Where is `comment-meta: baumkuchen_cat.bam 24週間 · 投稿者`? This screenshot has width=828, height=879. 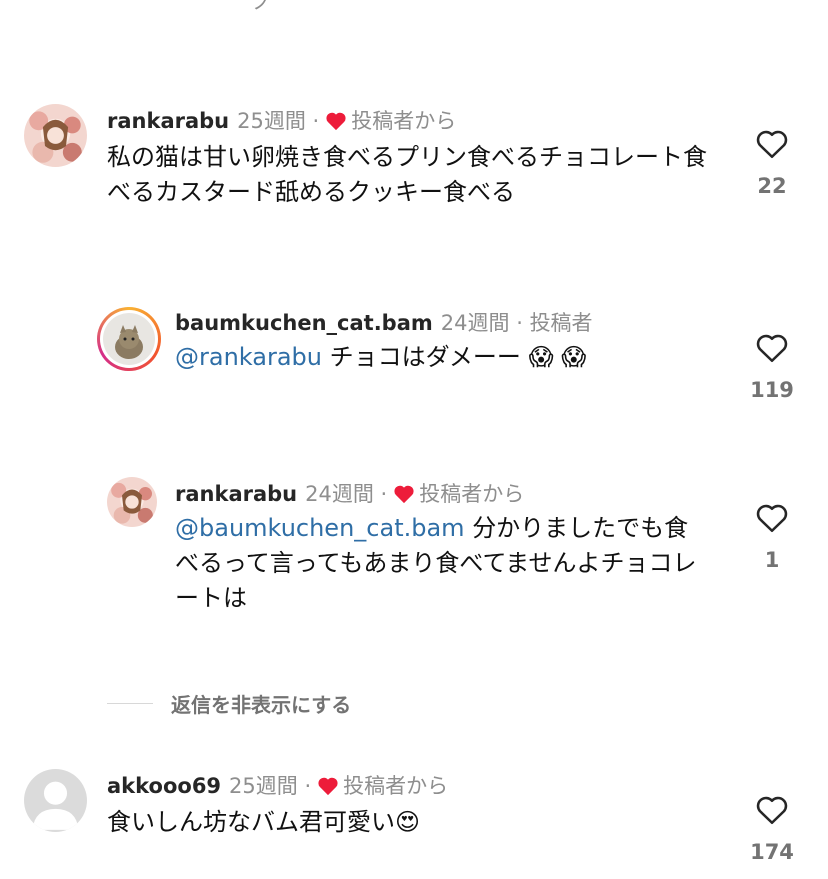 comment-meta: baumkuchen_cat.bam 24週間 · 投稿者 is located at coordinates (384, 322).